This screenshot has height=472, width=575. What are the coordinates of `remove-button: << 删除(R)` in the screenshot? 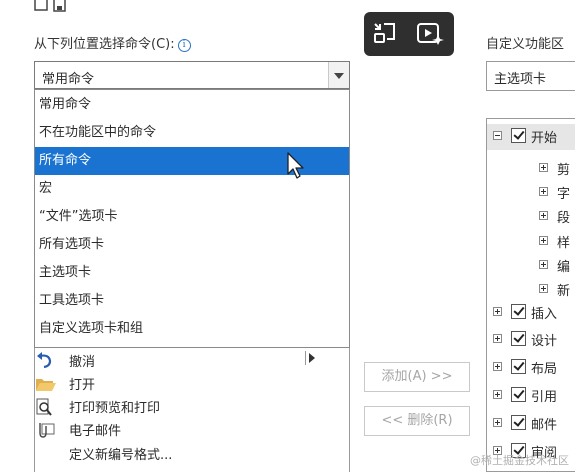 It's located at (417, 421).